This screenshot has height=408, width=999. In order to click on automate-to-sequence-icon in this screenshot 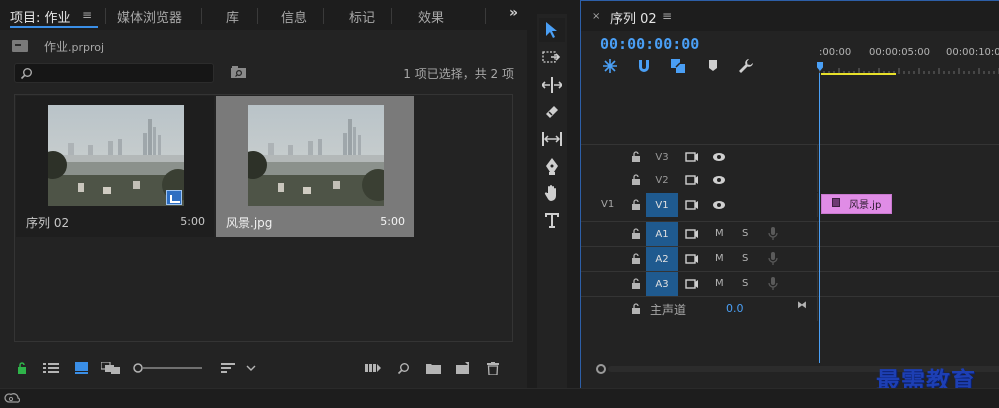, I will do `click(373, 368)`.